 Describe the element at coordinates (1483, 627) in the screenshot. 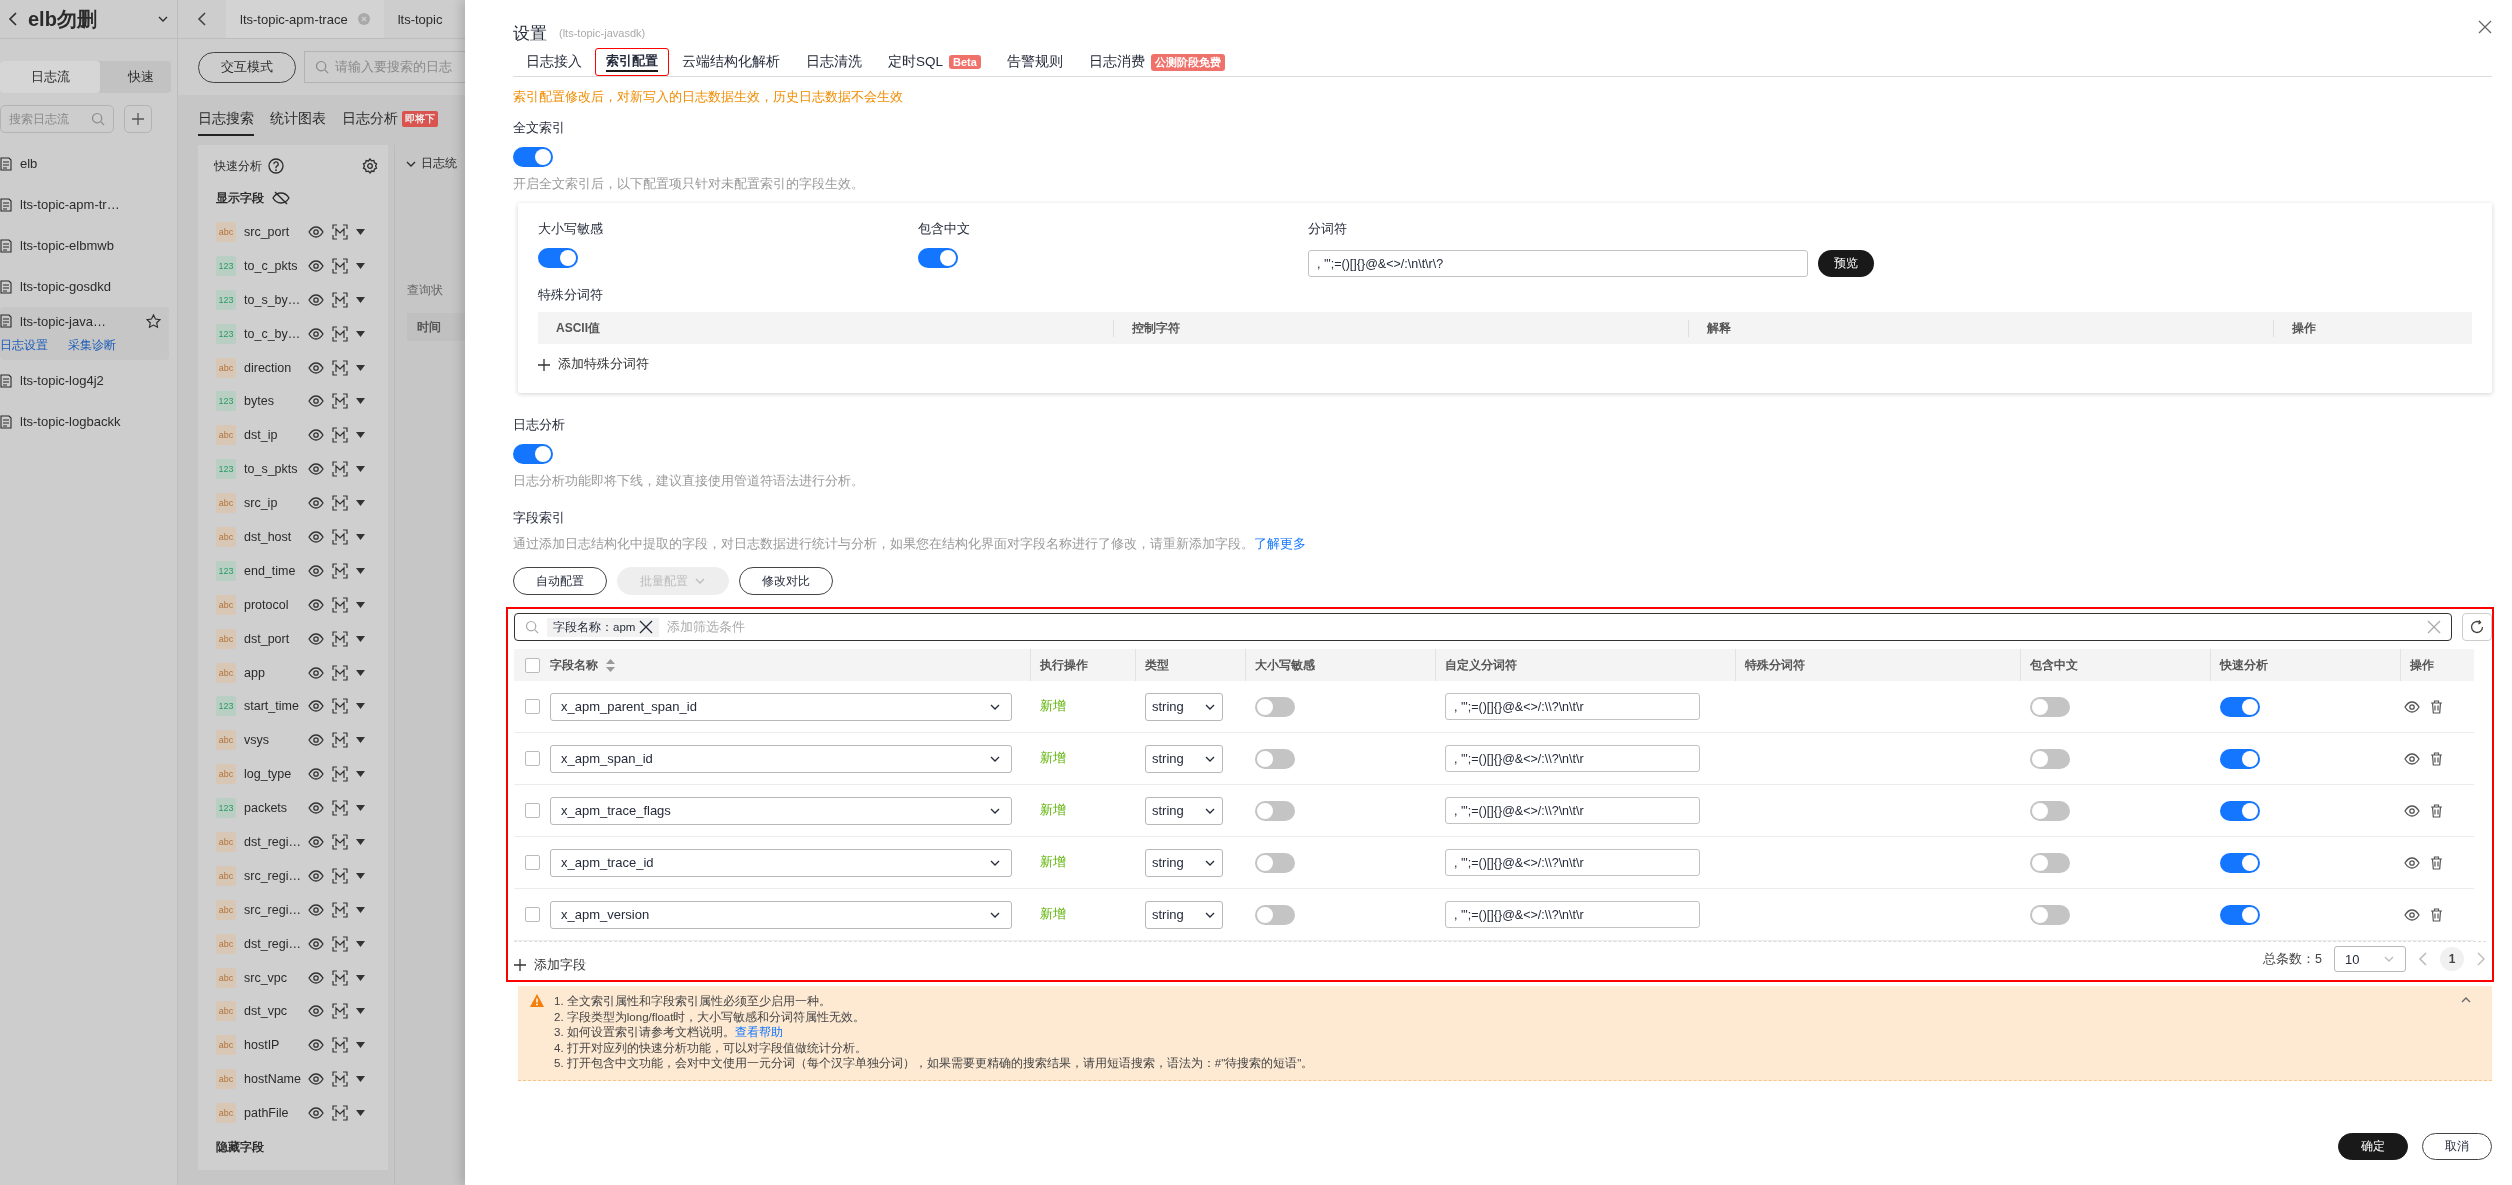

I see `filter-field: 字段名称：apm 添加筛选条件` at that location.